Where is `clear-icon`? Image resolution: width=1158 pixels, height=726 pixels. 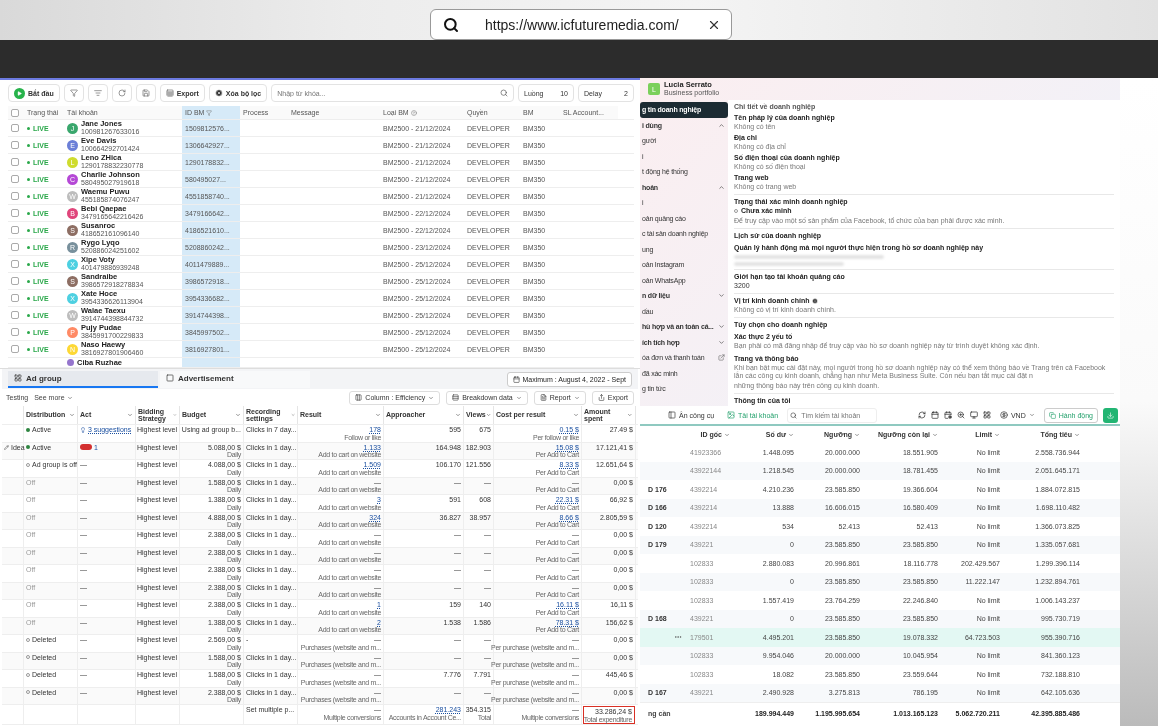 clear-icon is located at coordinates (218, 93).